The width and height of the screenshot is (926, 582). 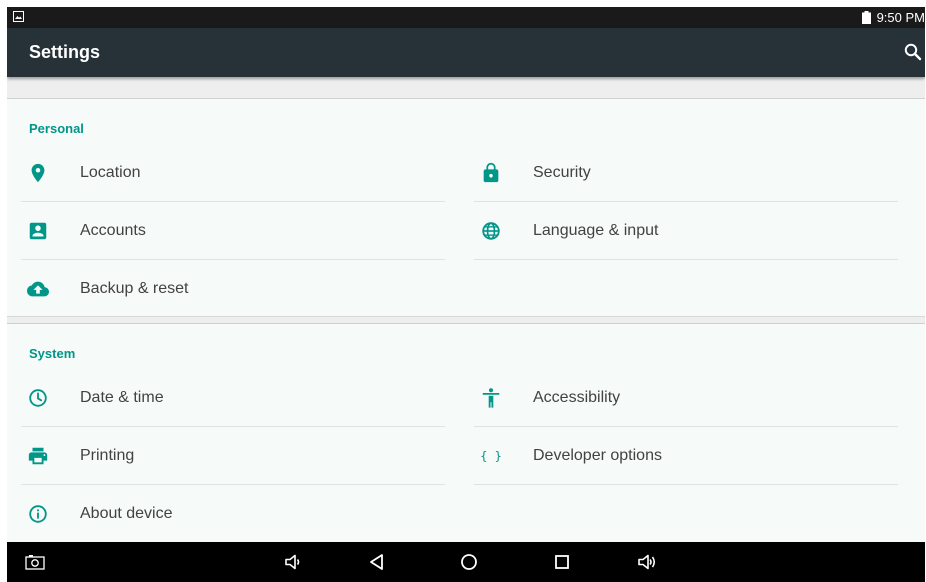 I want to click on recents-icon, so click(x=562, y=562).